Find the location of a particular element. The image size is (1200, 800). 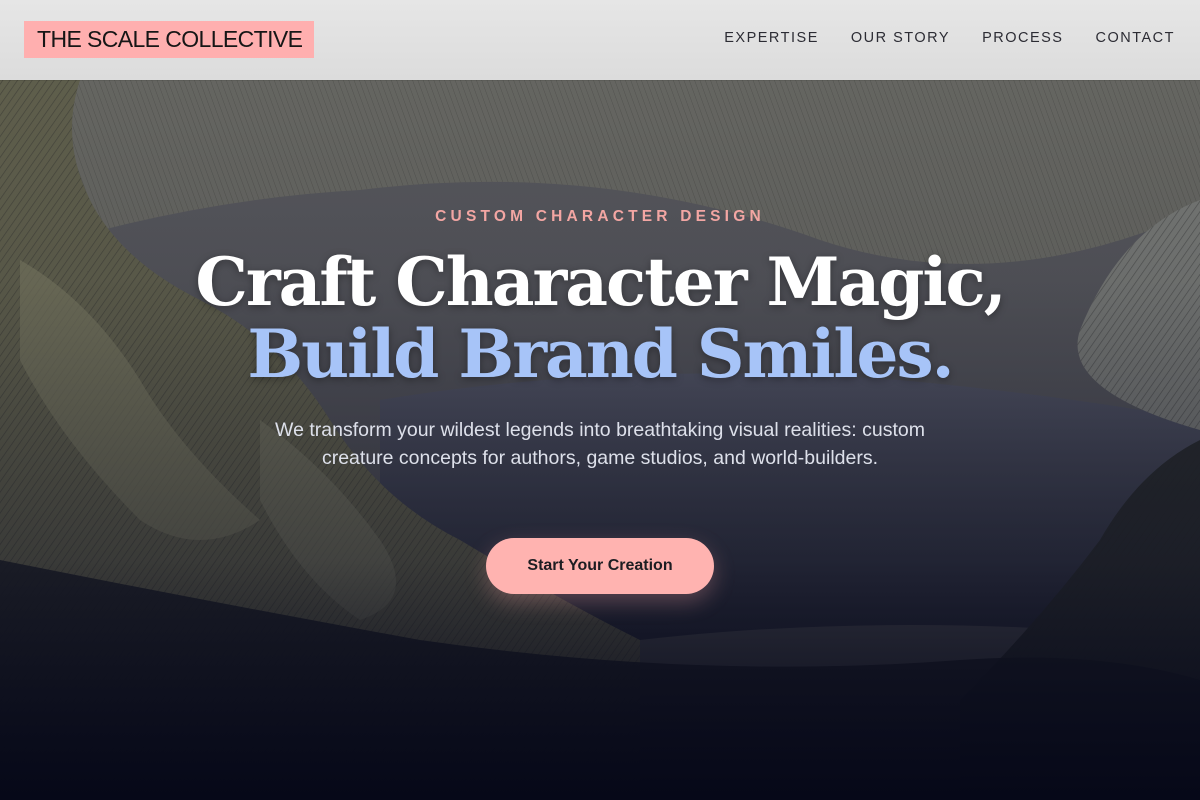

nav-link-our-story: OUR STORY is located at coordinates (900, 38).